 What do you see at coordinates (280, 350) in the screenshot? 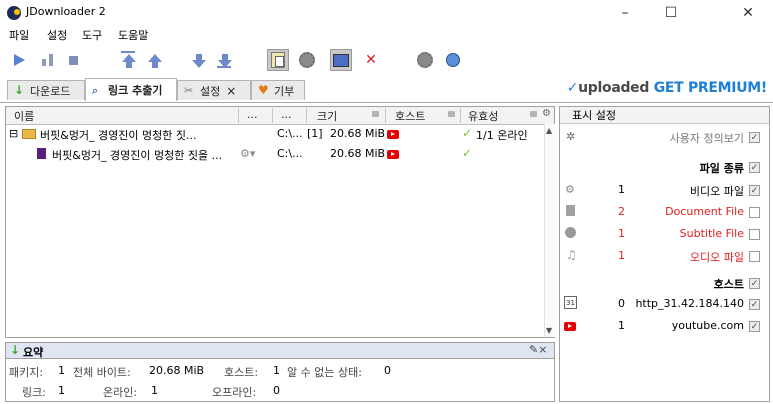
I see `summary-header` at bounding box center [280, 350].